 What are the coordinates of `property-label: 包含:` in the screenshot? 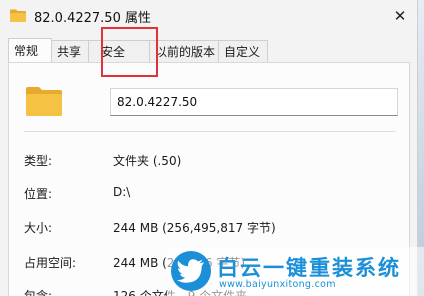 It's located at (38, 292).